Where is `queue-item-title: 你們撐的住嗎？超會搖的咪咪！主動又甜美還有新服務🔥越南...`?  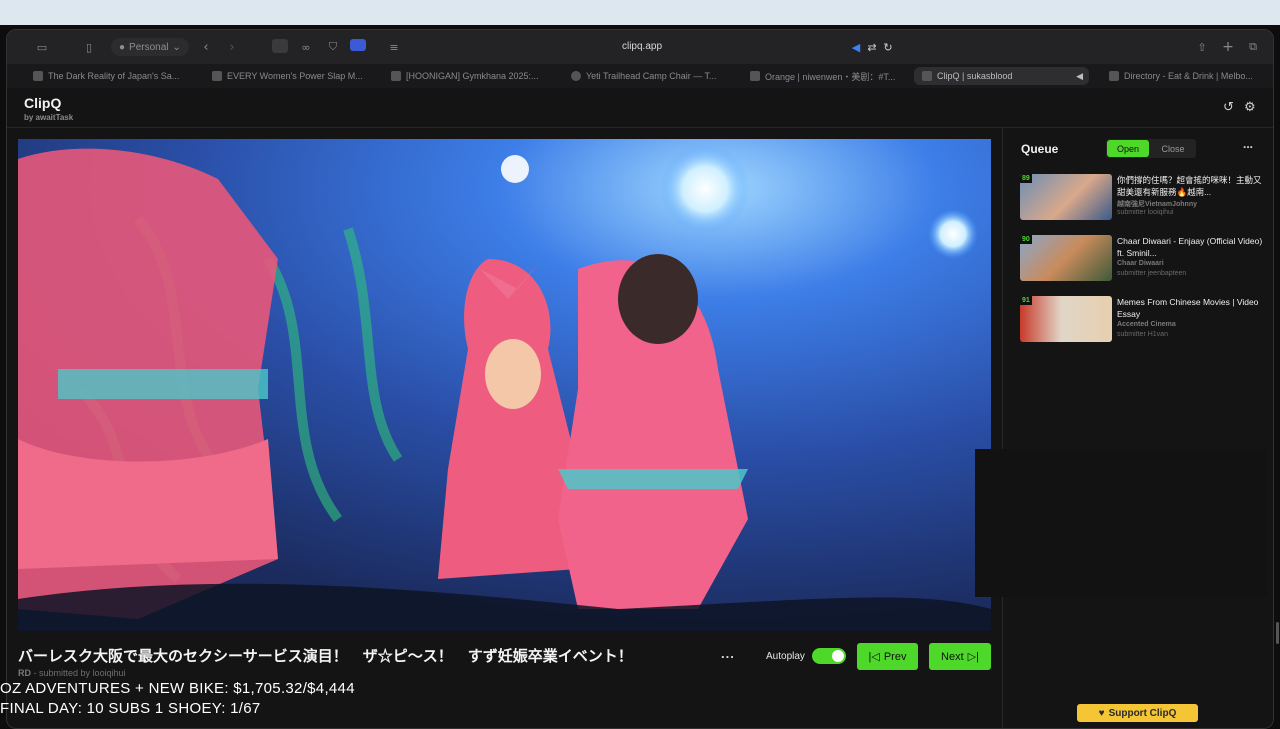
queue-item-title: 你們撐的住嗎？超會搖的咪咪！主動又甜美還有新服務🔥越南... is located at coordinates (1189, 186).